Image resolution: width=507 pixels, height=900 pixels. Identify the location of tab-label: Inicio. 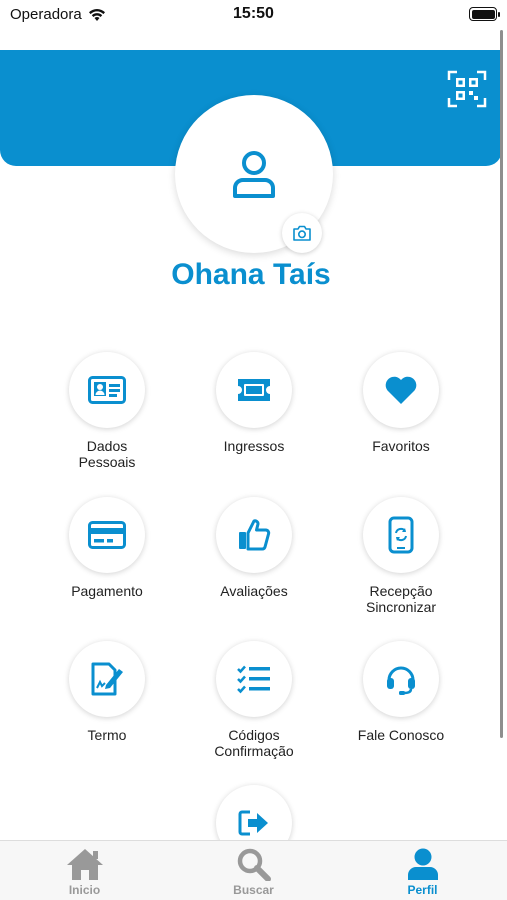
(84, 890).